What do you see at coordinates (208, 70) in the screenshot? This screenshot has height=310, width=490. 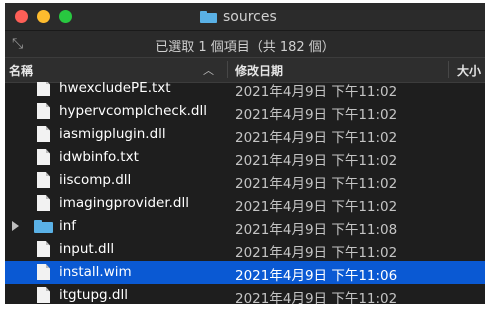 I see `sort-ascending-icon: ︿` at bounding box center [208, 70].